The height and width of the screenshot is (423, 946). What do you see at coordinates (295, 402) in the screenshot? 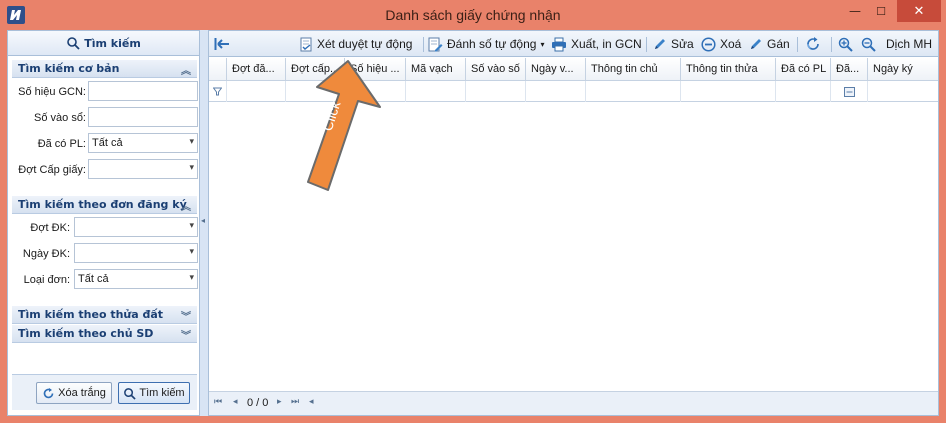
I see `last-page-icon: ⏭` at bounding box center [295, 402].